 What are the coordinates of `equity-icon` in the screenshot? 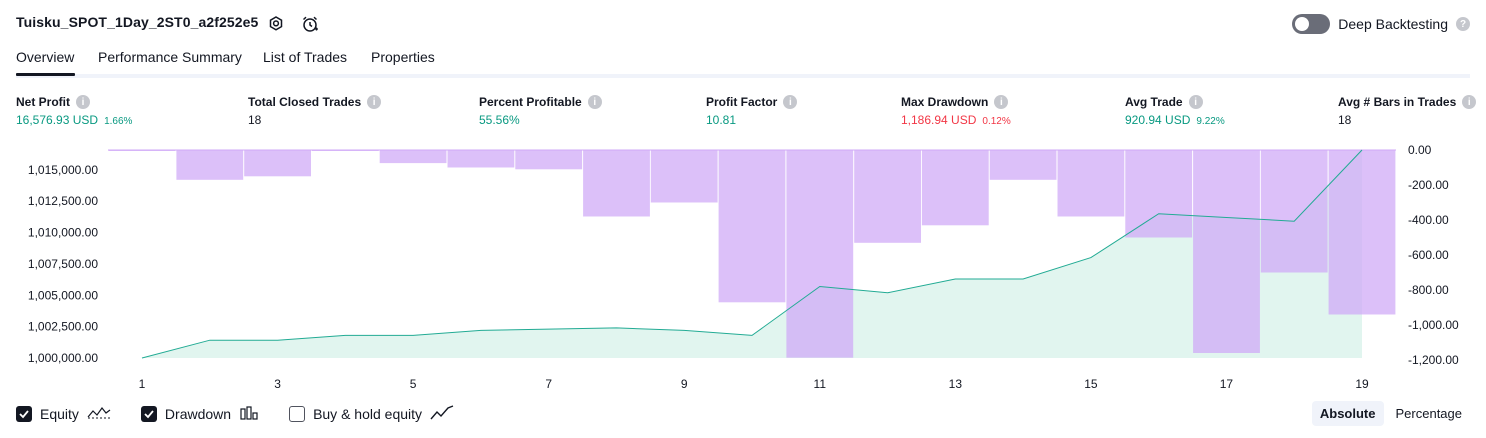 It's located at (99, 414).